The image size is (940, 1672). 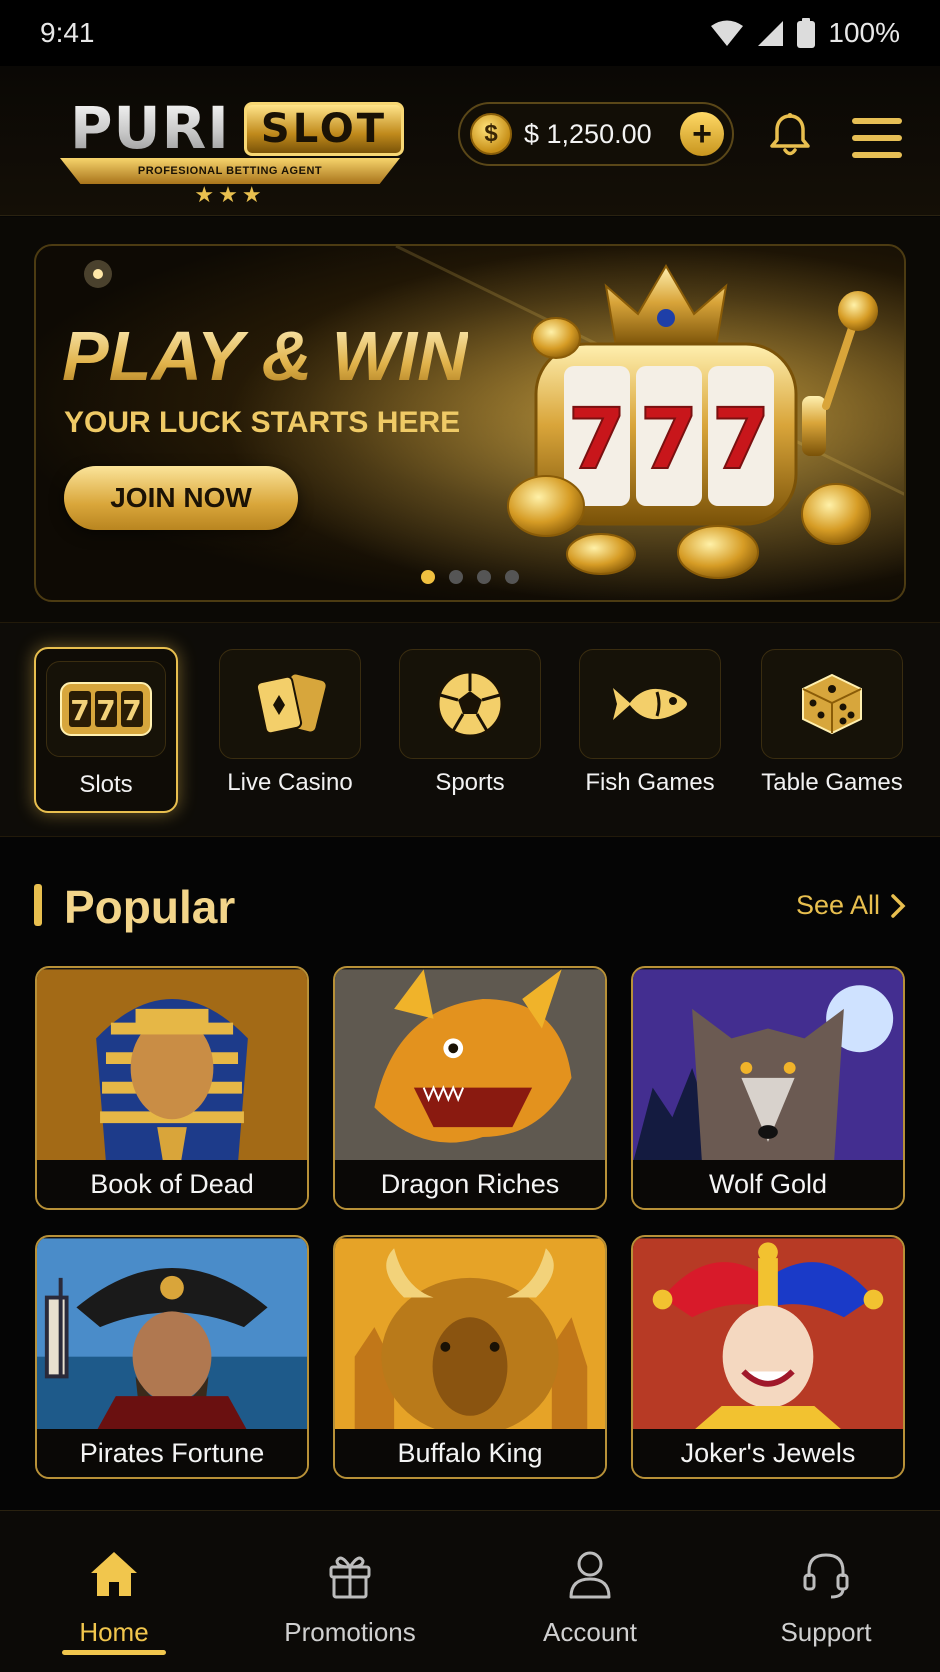 I want to click on nav-home: Home, so click(x=114, y=1592).